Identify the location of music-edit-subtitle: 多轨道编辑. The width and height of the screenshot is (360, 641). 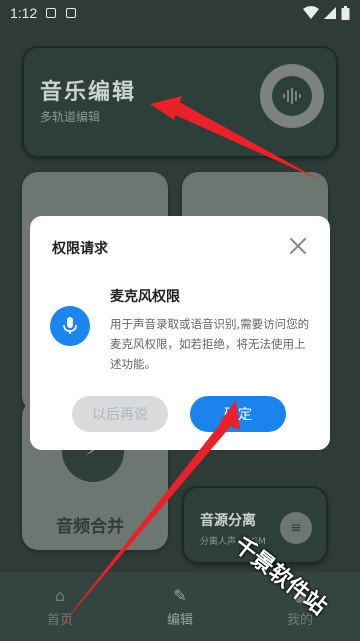
(70, 117).